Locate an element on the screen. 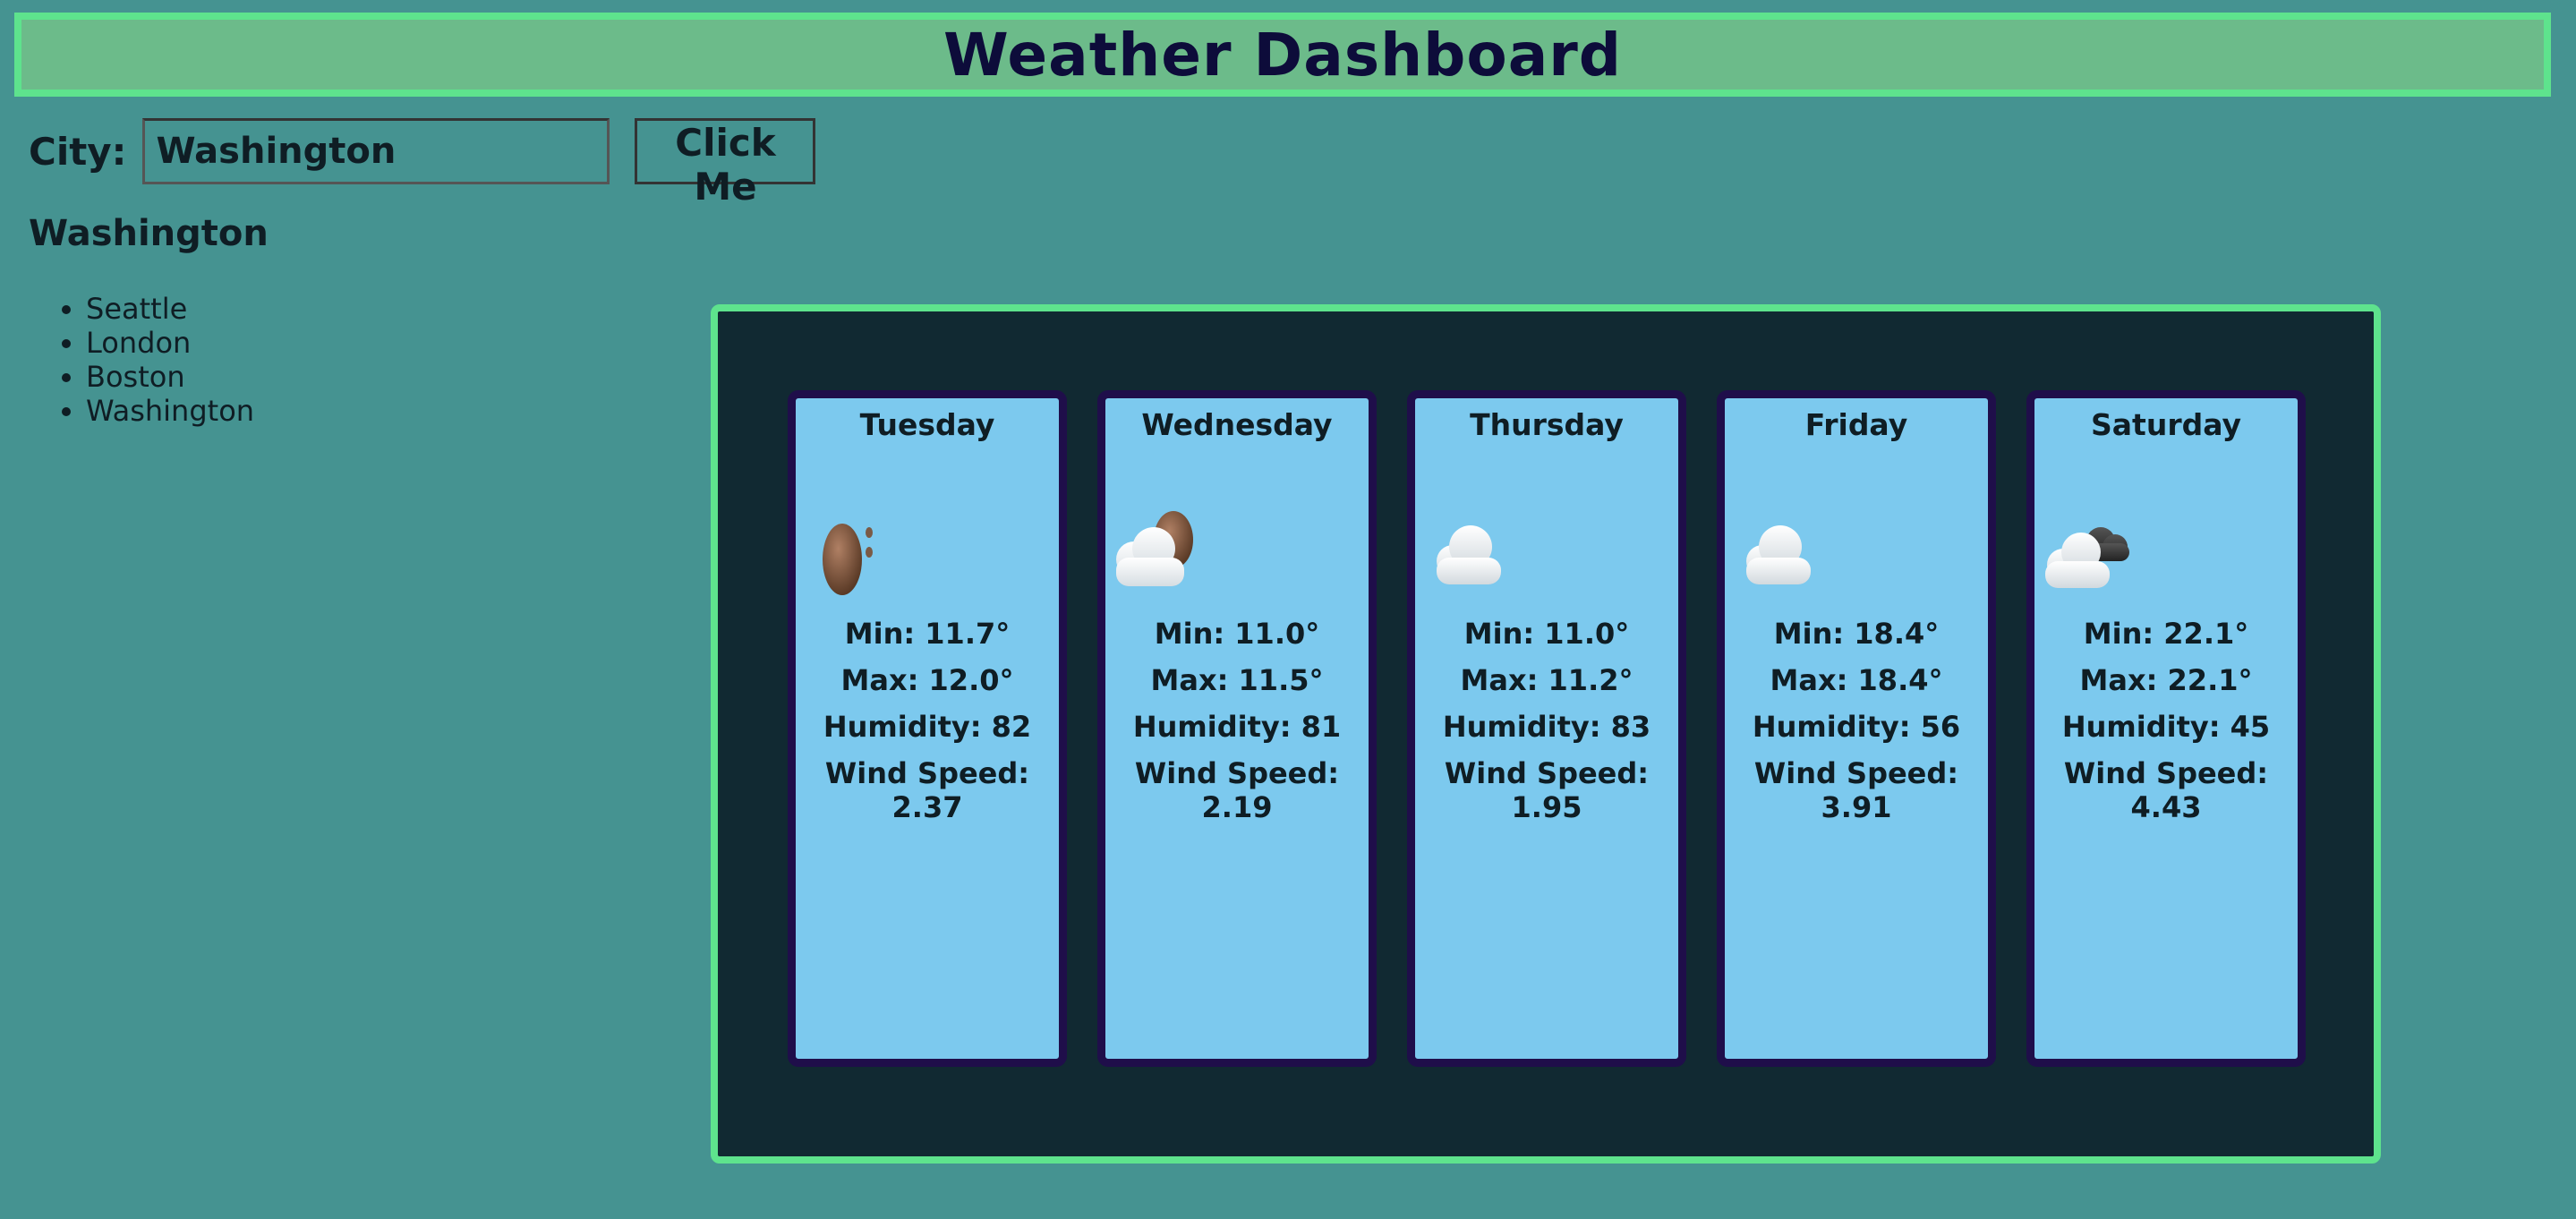 The image size is (2576, 1219). rain-icon is located at coordinates (848, 559).